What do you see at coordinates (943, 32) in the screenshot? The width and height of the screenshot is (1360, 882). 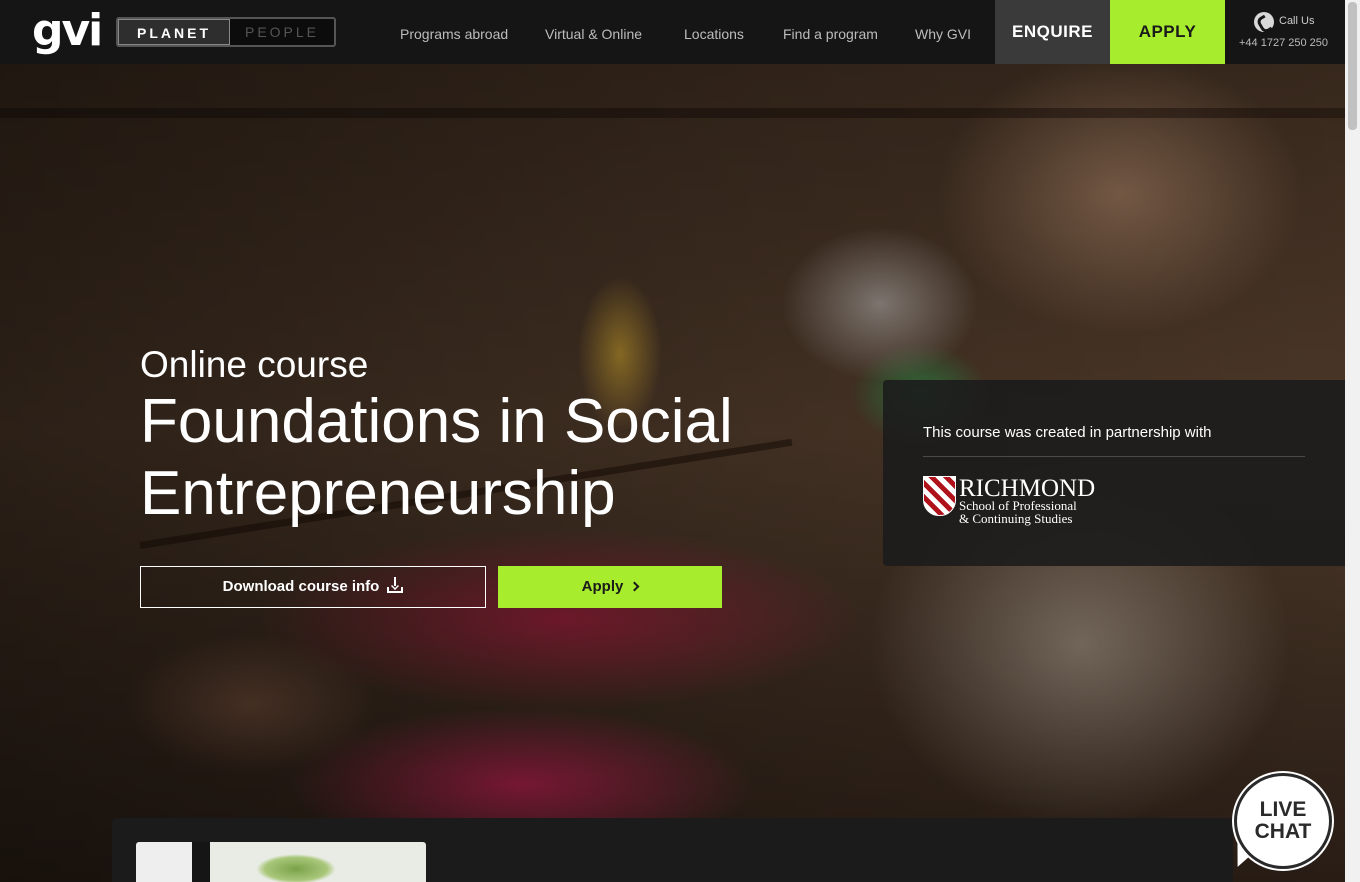 I see `nav-why-gvi: Why GVI` at bounding box center [943, 32].